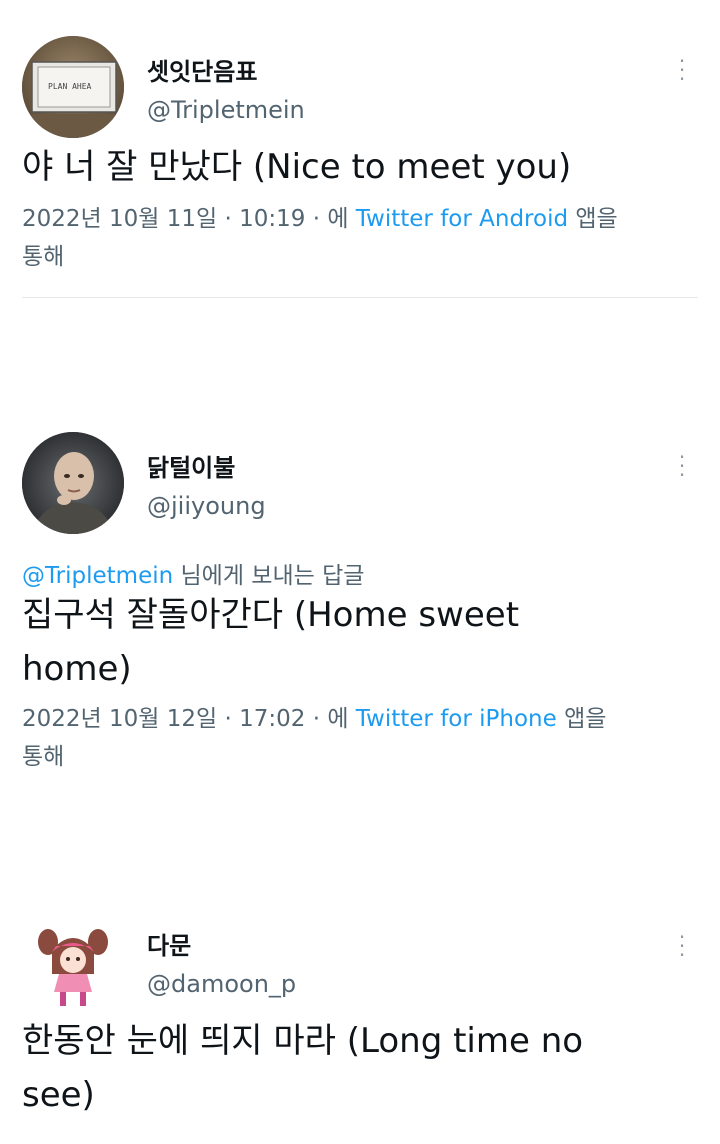 This screenshot has width=720, height=1144. I want to click on tweet-text: 집구석 잘돌아간다 (Home sweet home), so click(352, 642).